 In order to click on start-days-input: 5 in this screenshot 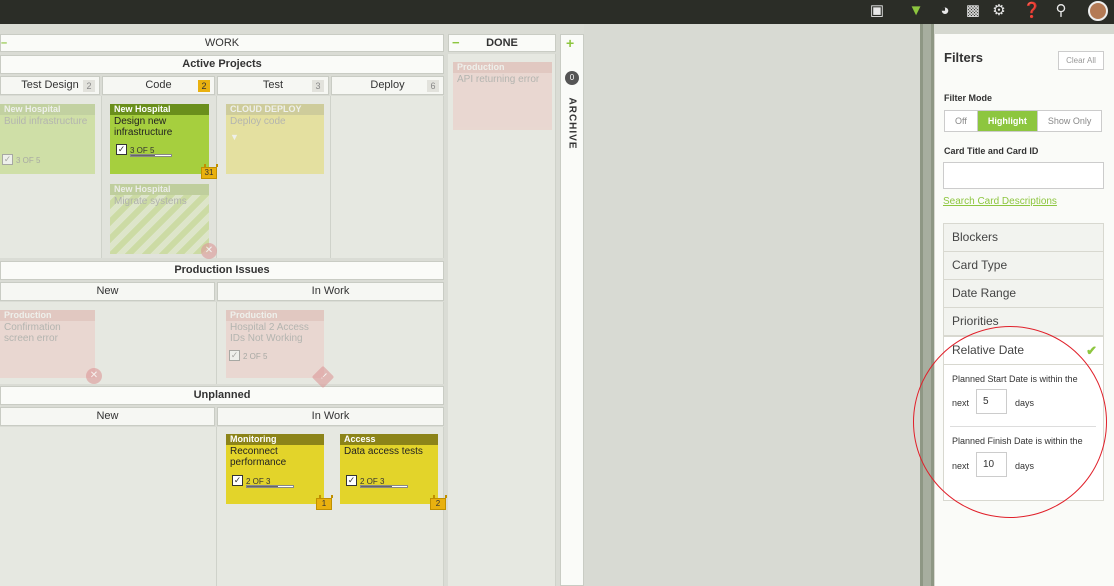, I will do `click(991, 401)`.